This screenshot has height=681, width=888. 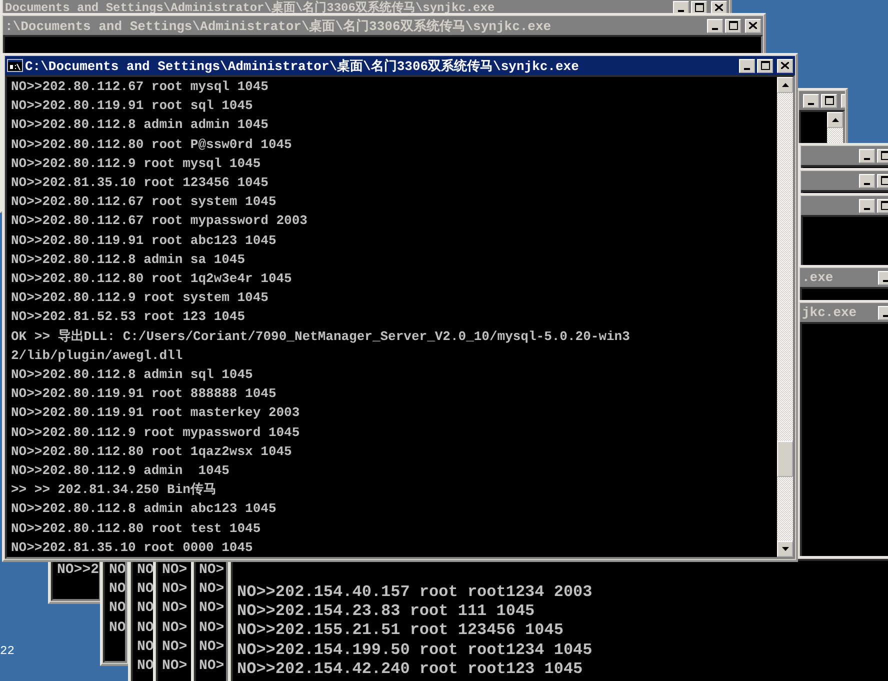 What do you see at coordinates (155, 433) in the screenshot?
I see `console-line: NO>>202.80.112.9 root mypassword 1045` at bounding box center [155, 433].